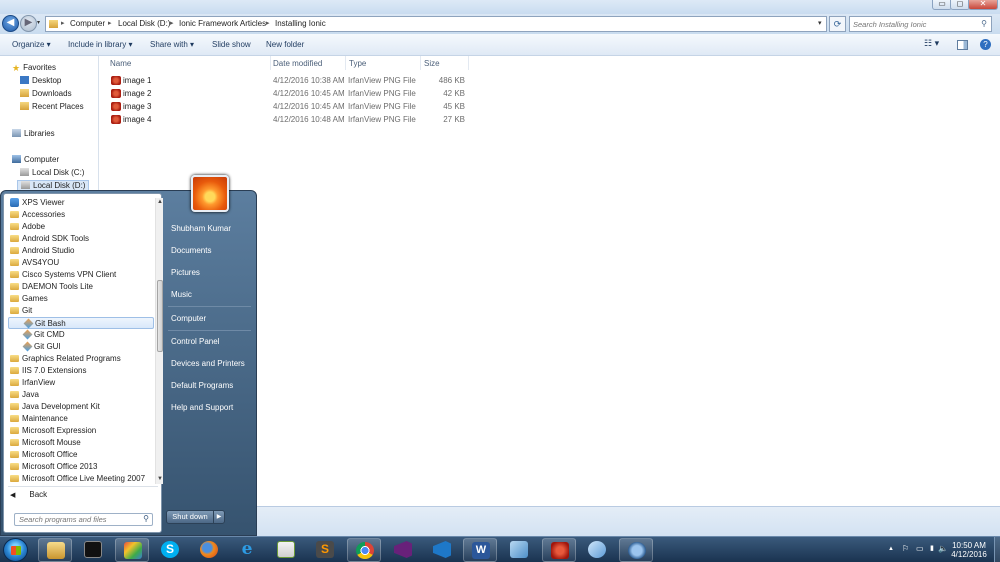 The image size is (1000, 562). What do you see at coordinates (81, 443) in the screenshot?
I see `program-folder: Microsoft Mouse` at bounding box center [81, 443].